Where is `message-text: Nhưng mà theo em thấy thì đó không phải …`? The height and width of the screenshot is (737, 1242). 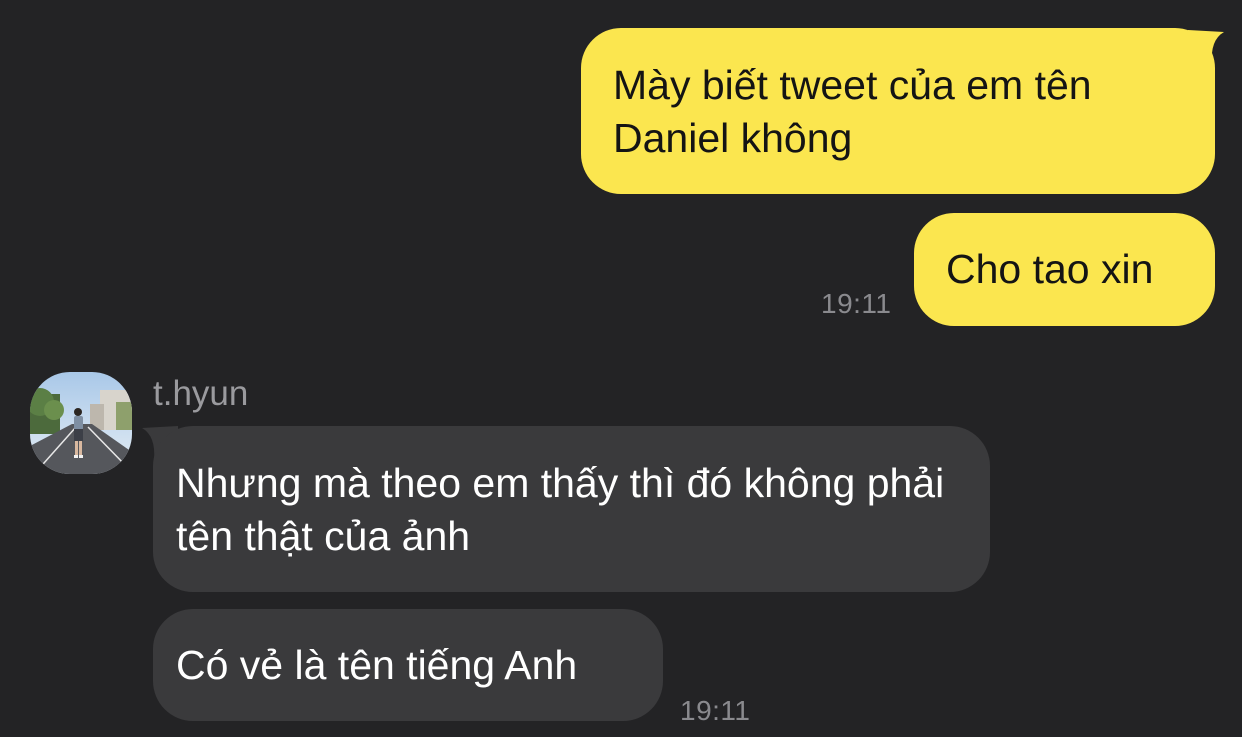
message-text: Nhưng mà theo em thấy thì đó không phải … is located at coordinates (560, 509).